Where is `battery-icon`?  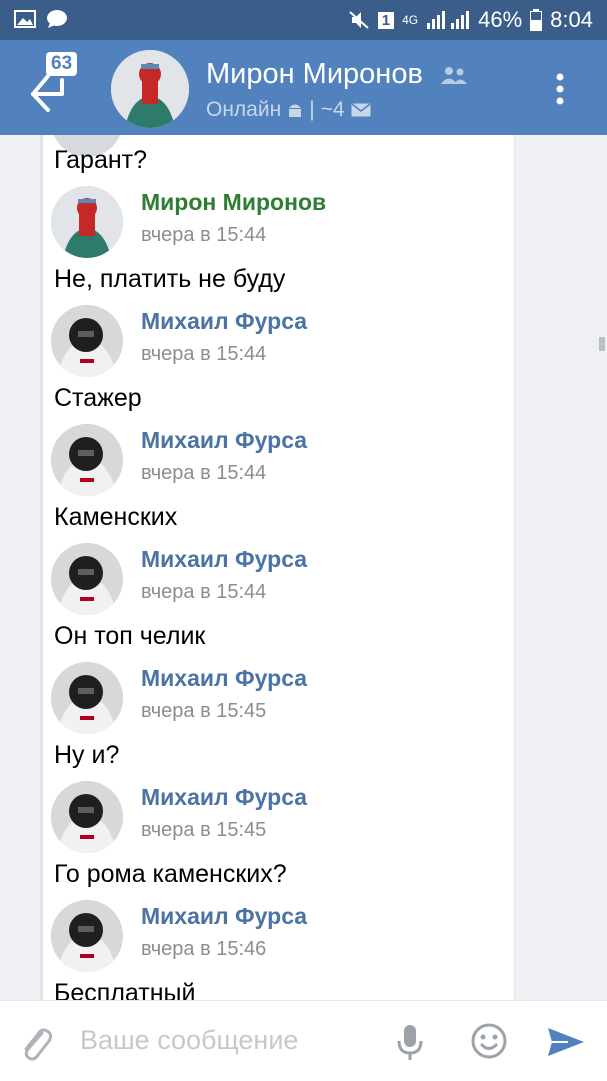 battery-icon is located at coordinates (536, 20).